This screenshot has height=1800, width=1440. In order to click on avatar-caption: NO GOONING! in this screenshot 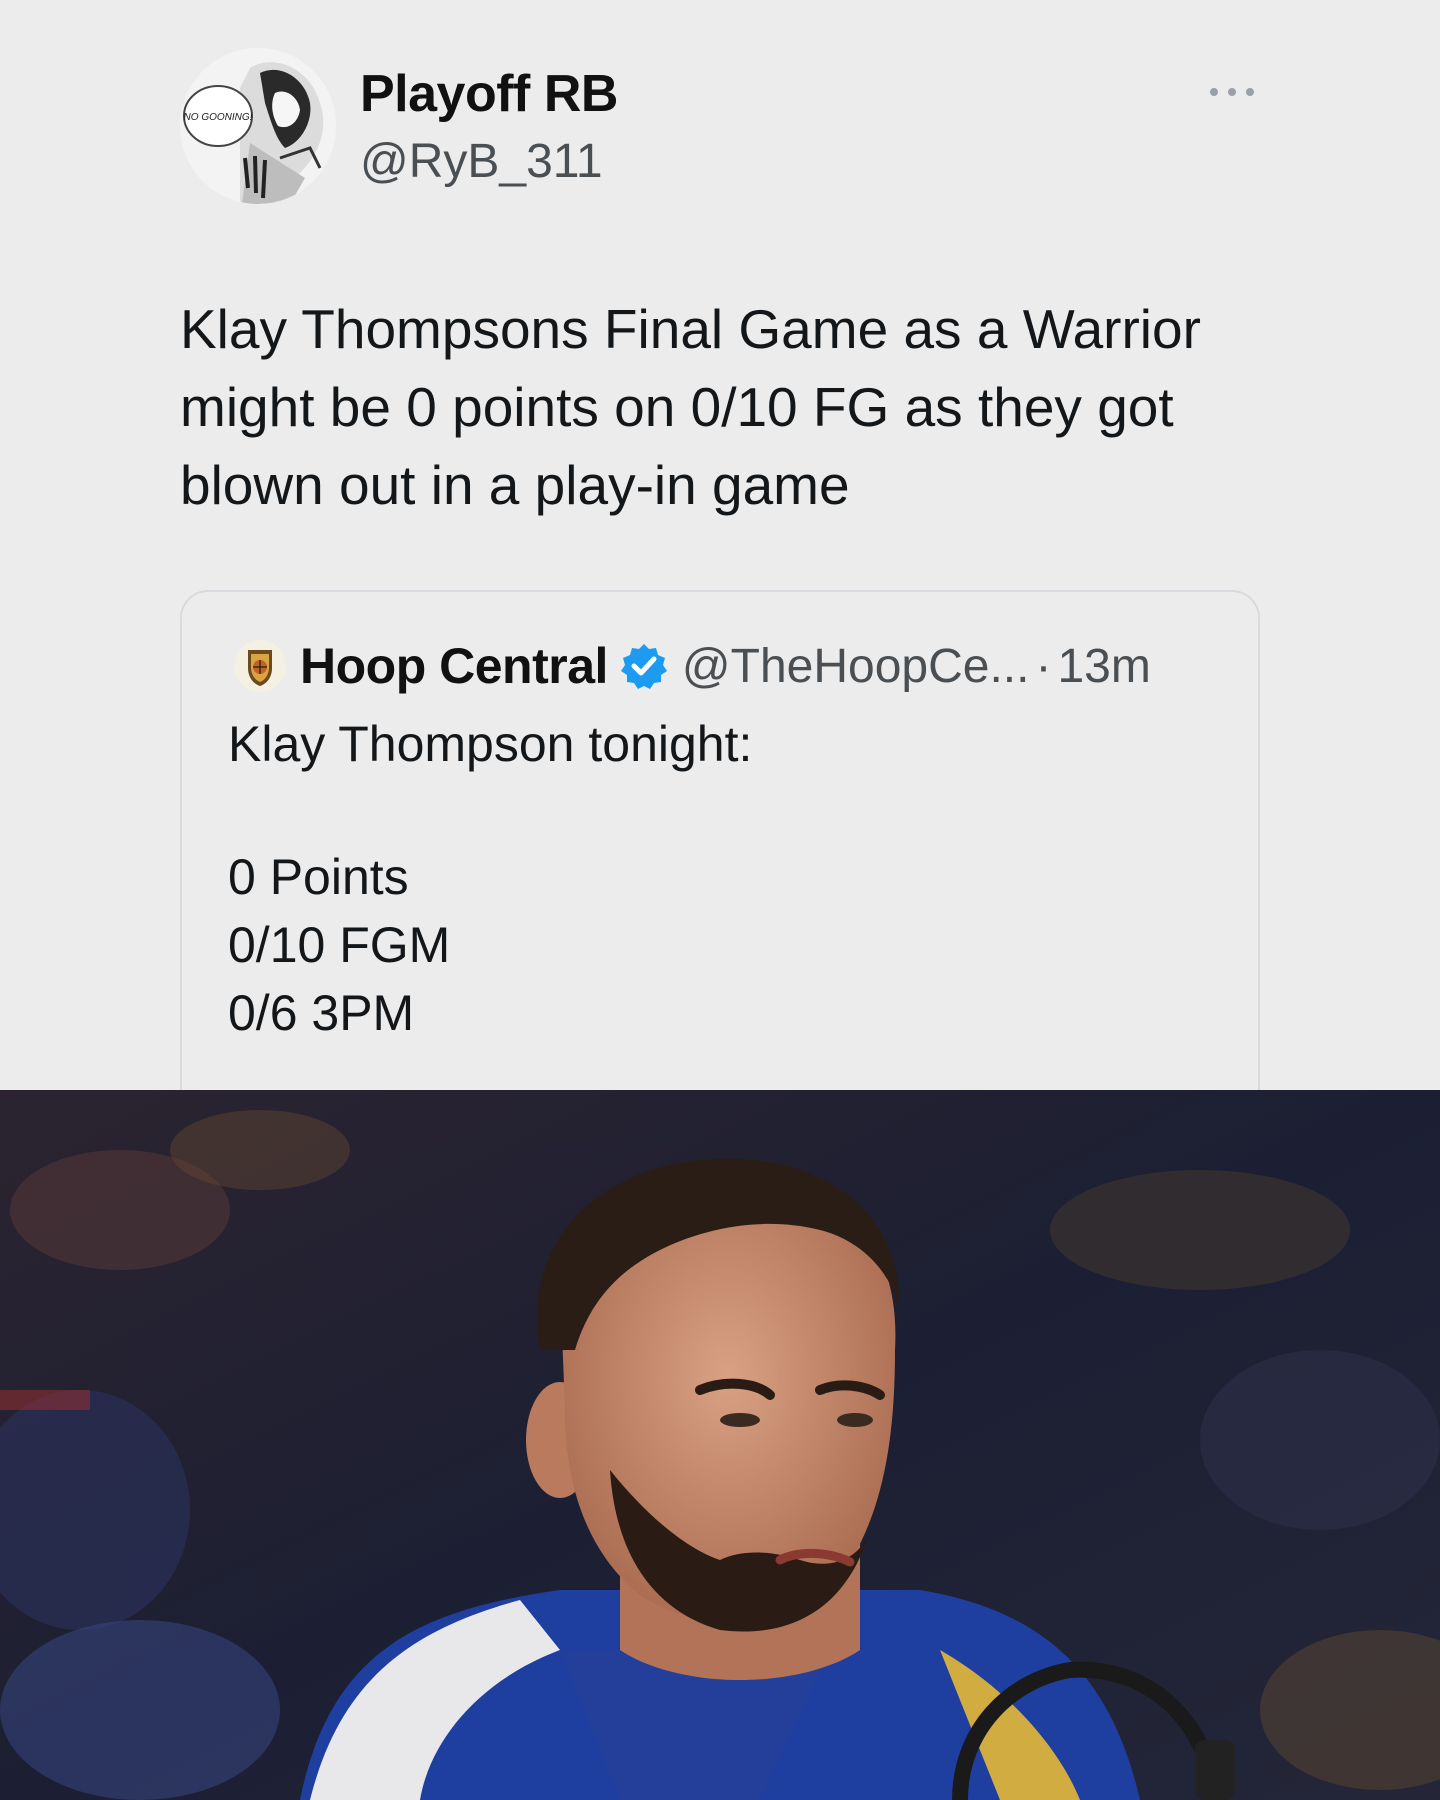, I will do `click(218, 117)`.